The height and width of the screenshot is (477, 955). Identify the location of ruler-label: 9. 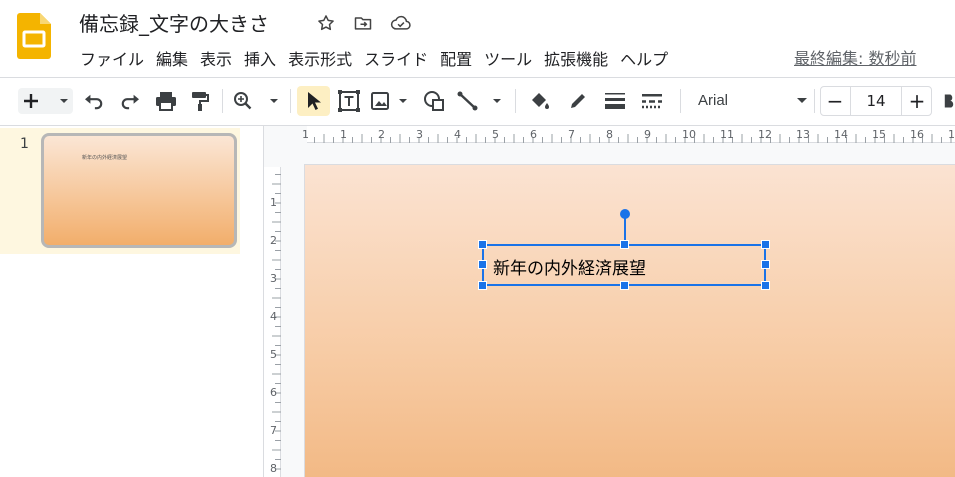
(647, 134).